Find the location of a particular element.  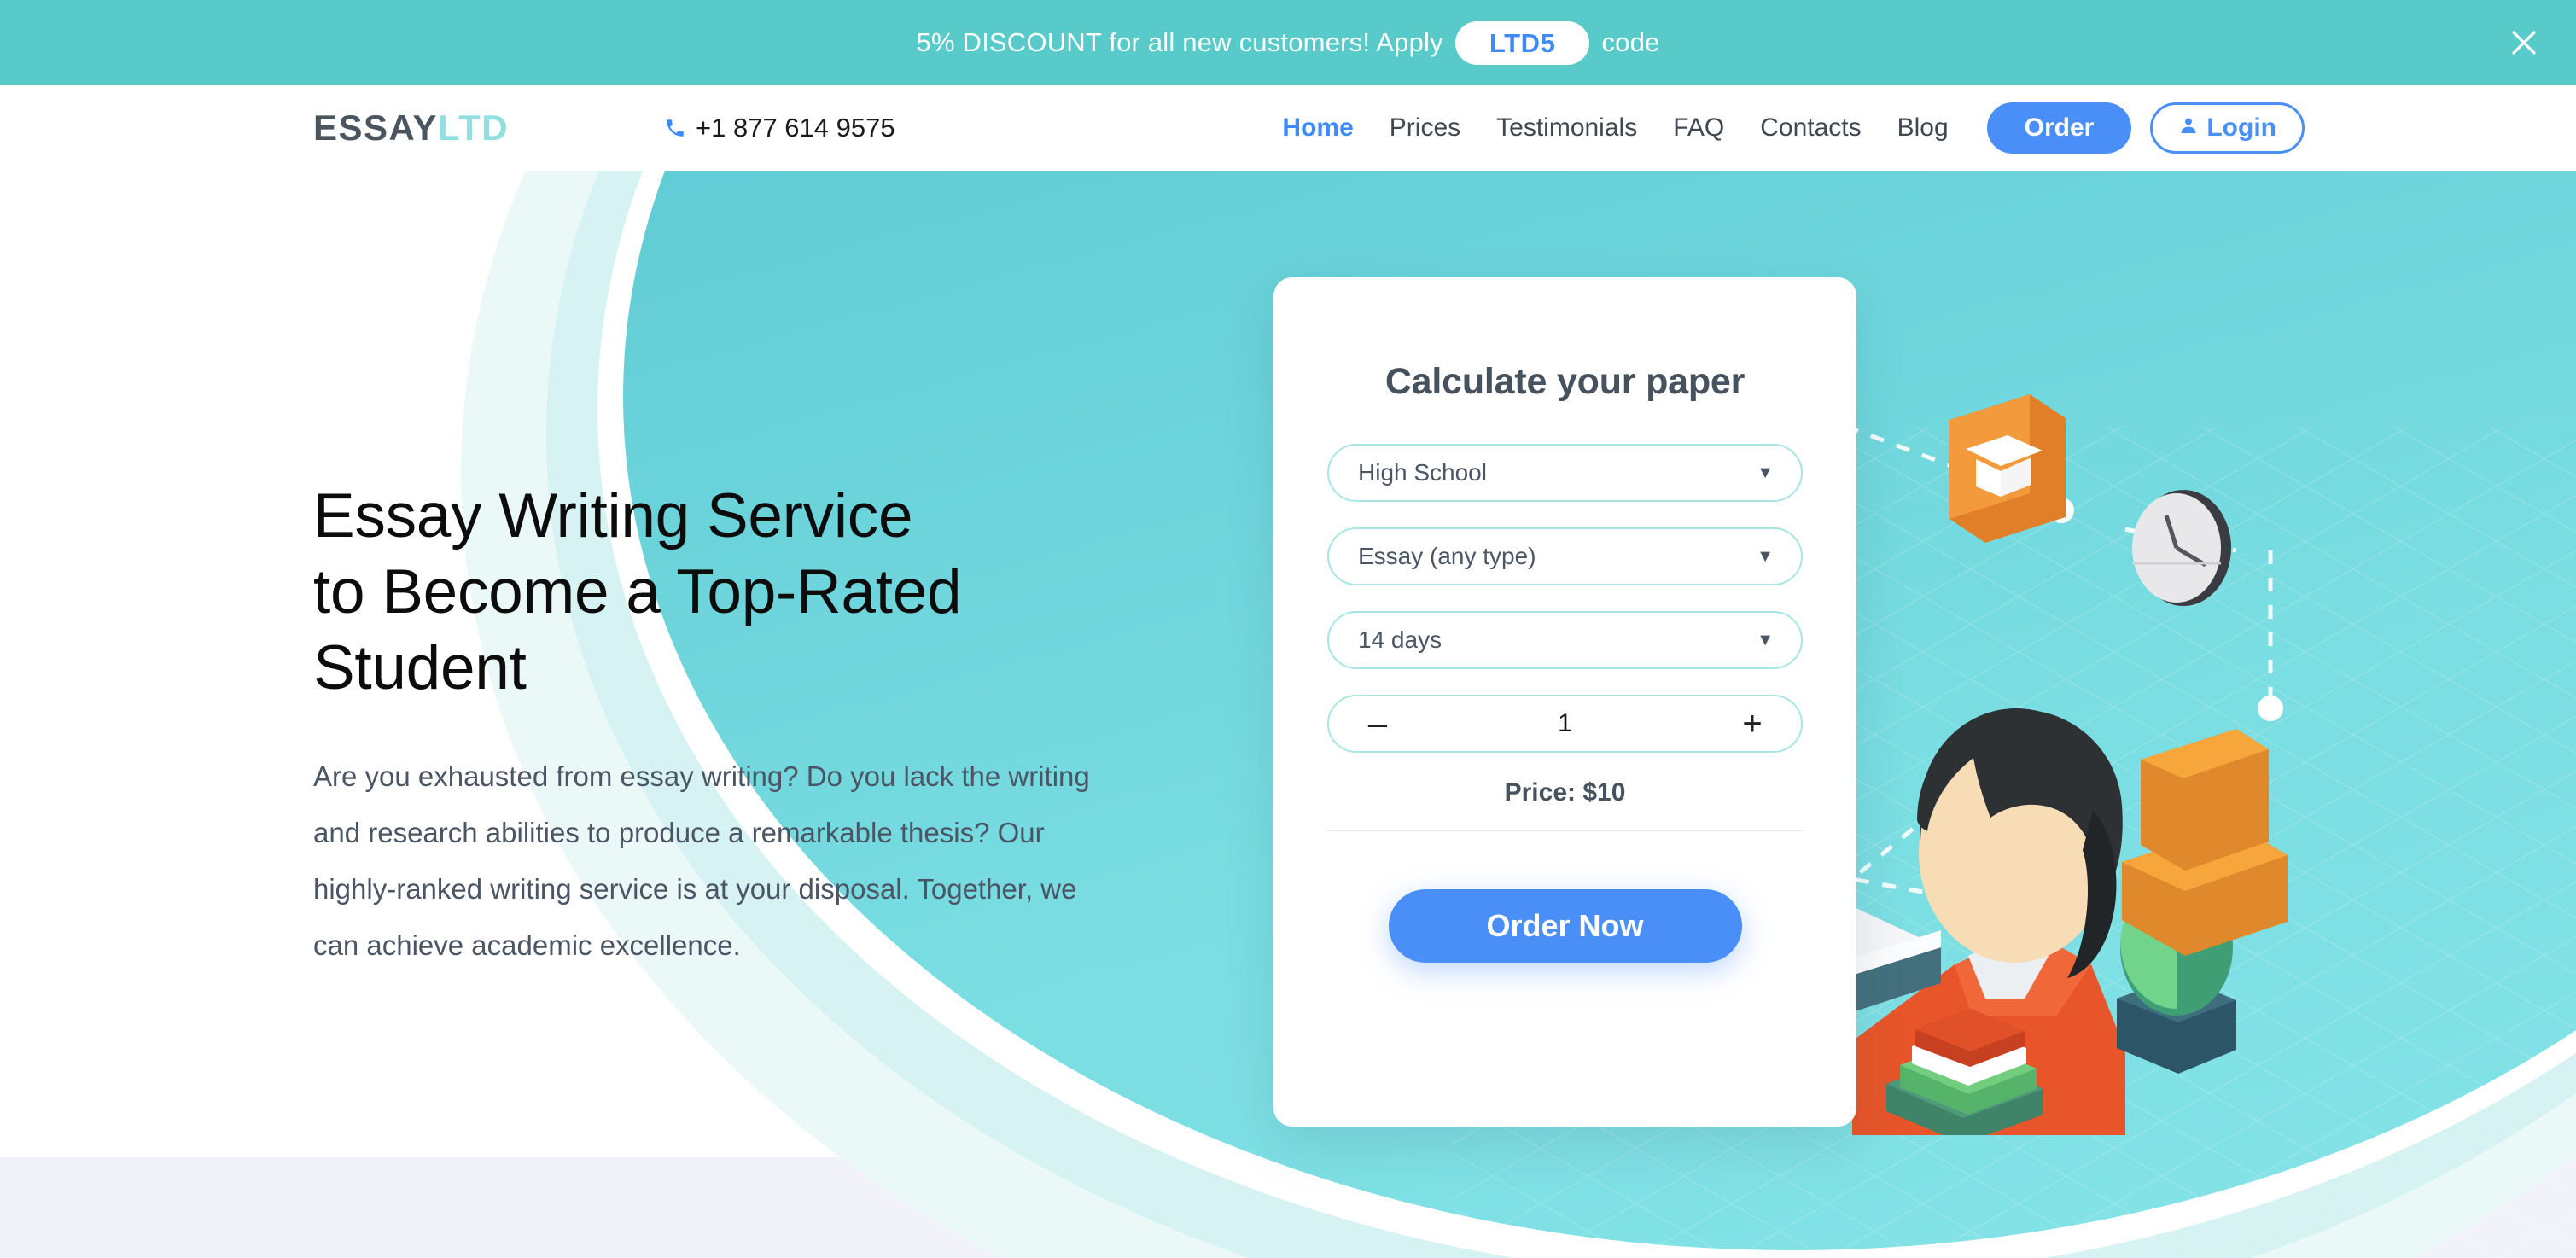

paper-type-value: Essay (any type) is located at coordinates (1447, 556).